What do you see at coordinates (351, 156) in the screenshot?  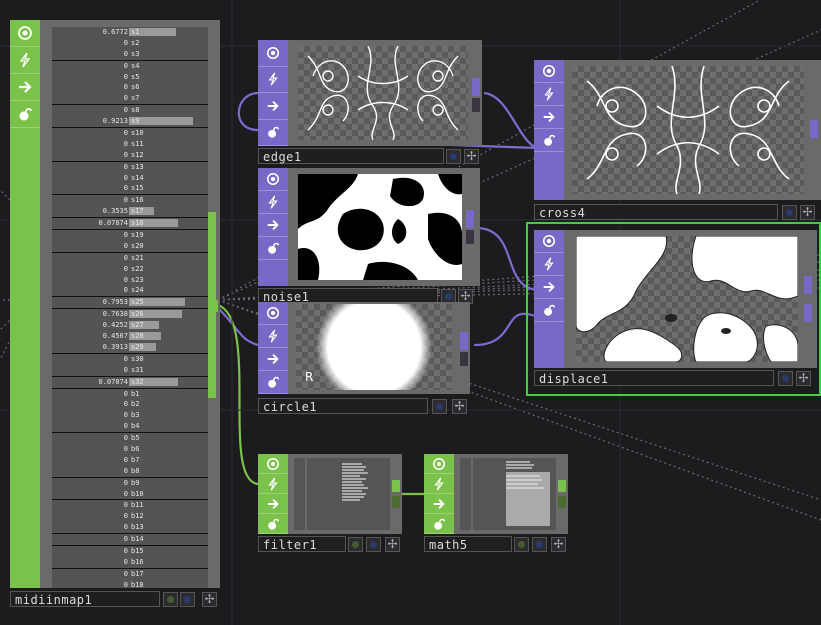 I see `node-name-label: edge1` at bounding box center [351, 156].